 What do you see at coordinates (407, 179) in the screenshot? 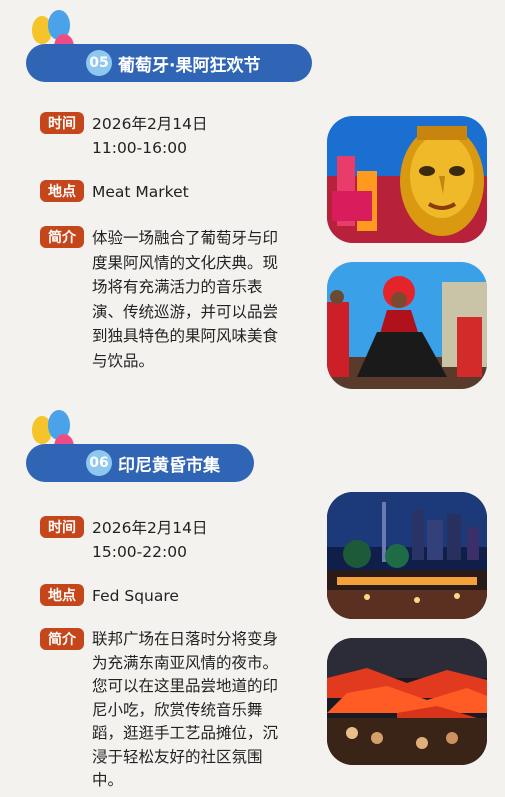
I see `golden-mask-photo` at bounding box center [407, 179].